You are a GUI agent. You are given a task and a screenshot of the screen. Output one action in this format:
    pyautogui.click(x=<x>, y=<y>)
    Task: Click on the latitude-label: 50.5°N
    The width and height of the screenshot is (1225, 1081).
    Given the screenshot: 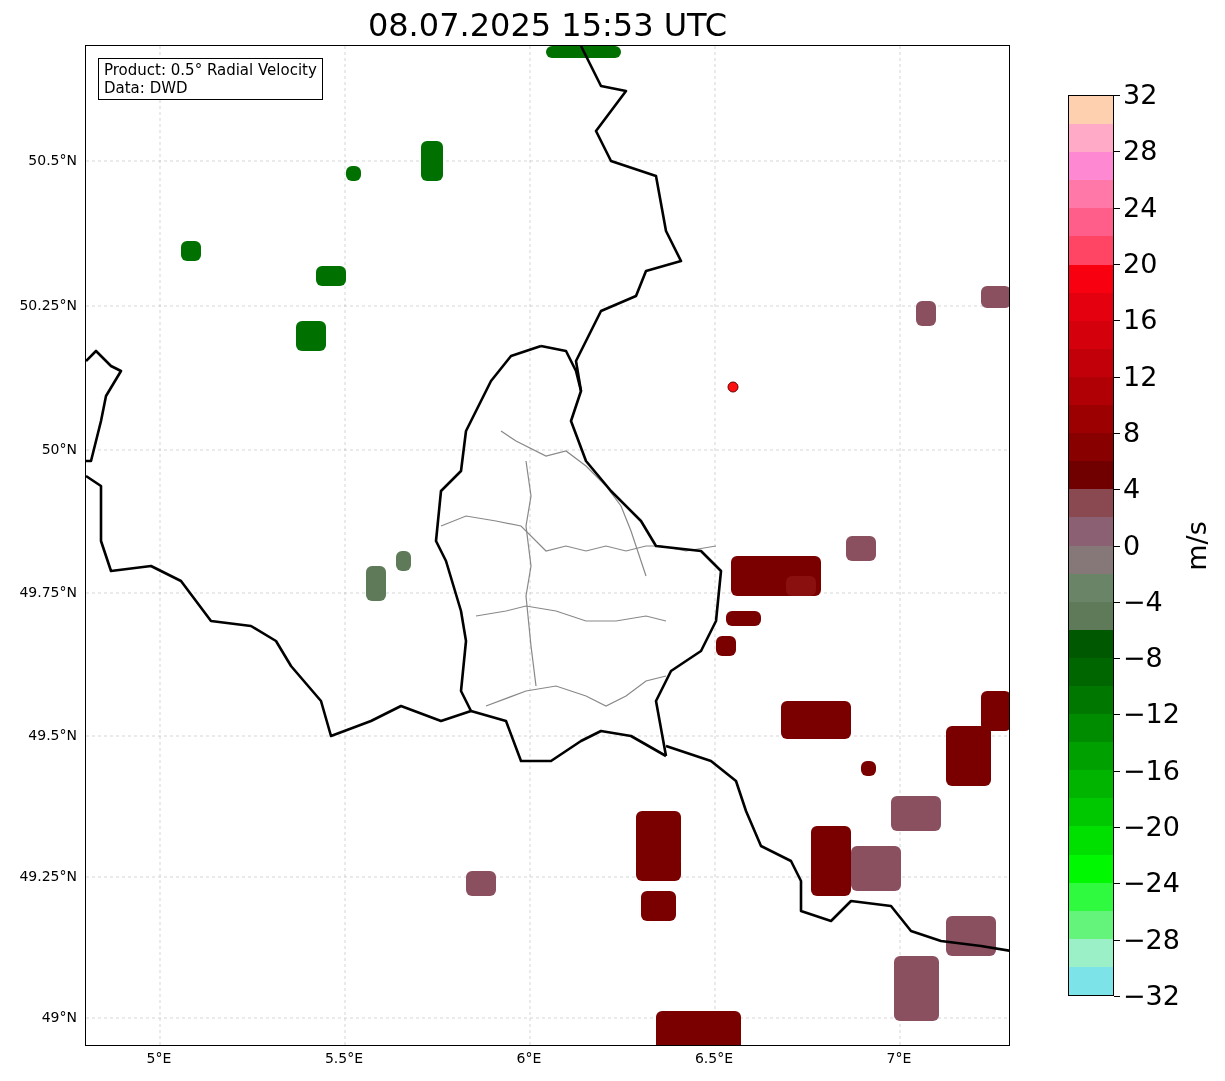 What is the action you would take?
    pyautogui.click(x=52, y=160)
    